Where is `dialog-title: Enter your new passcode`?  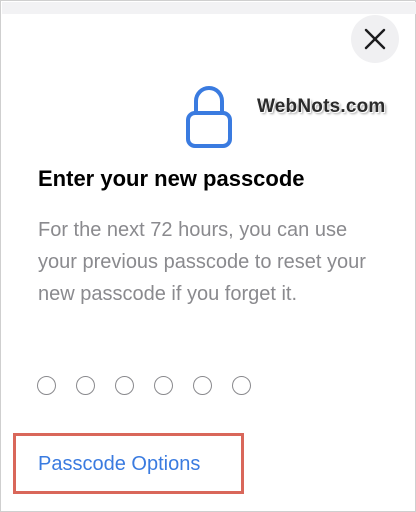 dialog-title: Enter your new passcode is located at coordinates (171, 178).